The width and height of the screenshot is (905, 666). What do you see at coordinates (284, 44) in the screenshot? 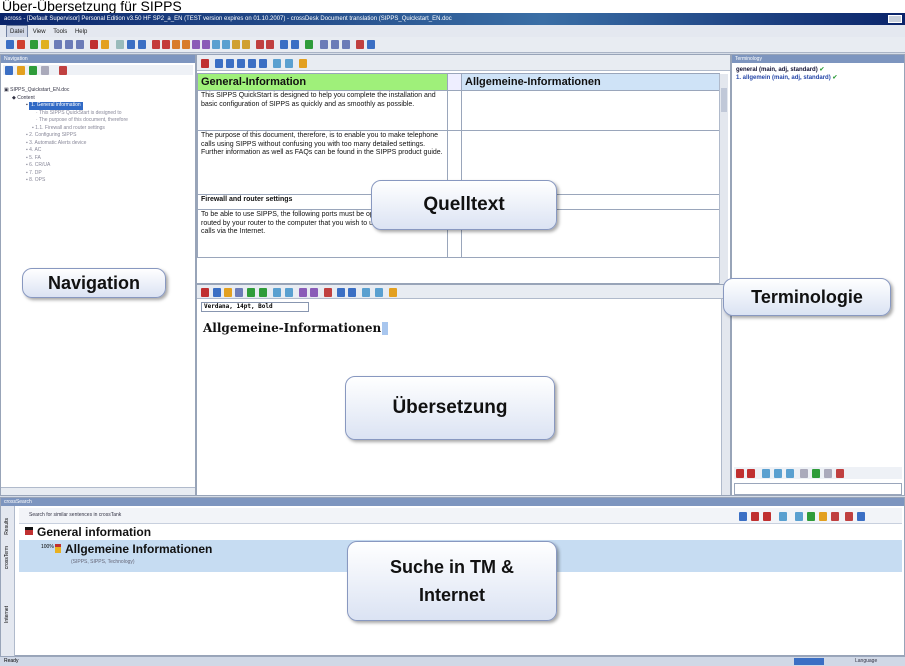
I see `user-icon` at bounding box center [284, 44].